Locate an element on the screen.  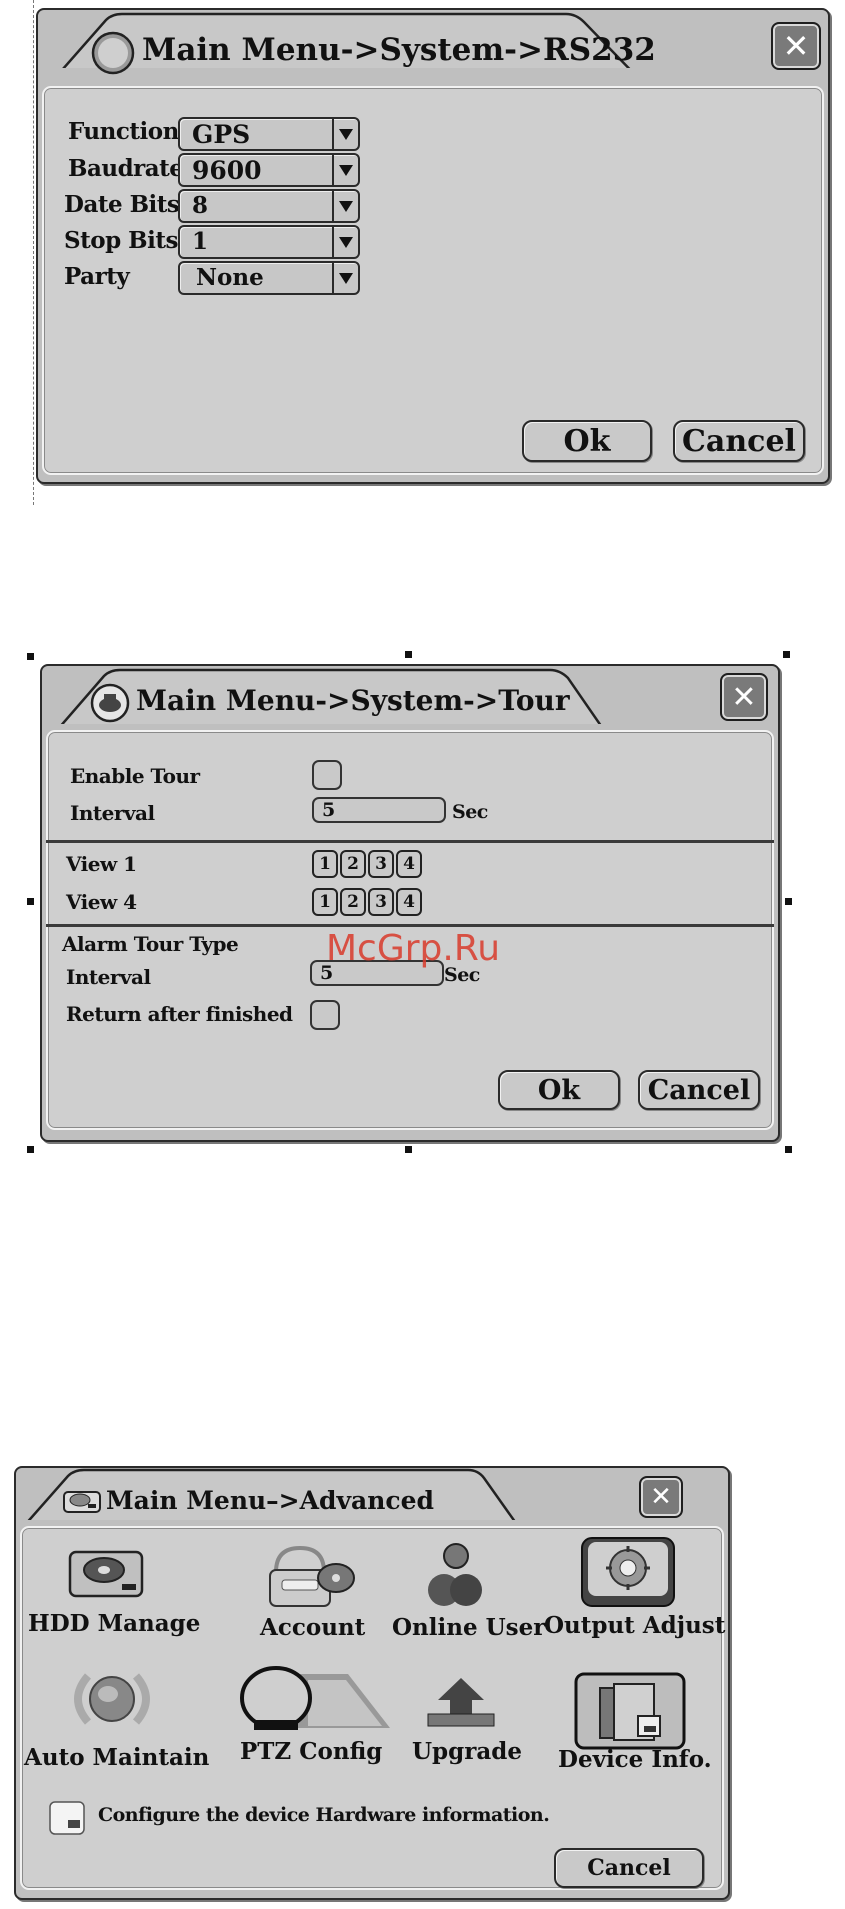
dialog-title: Main Menu->System->RS232 is located at coordinates (399, 50).